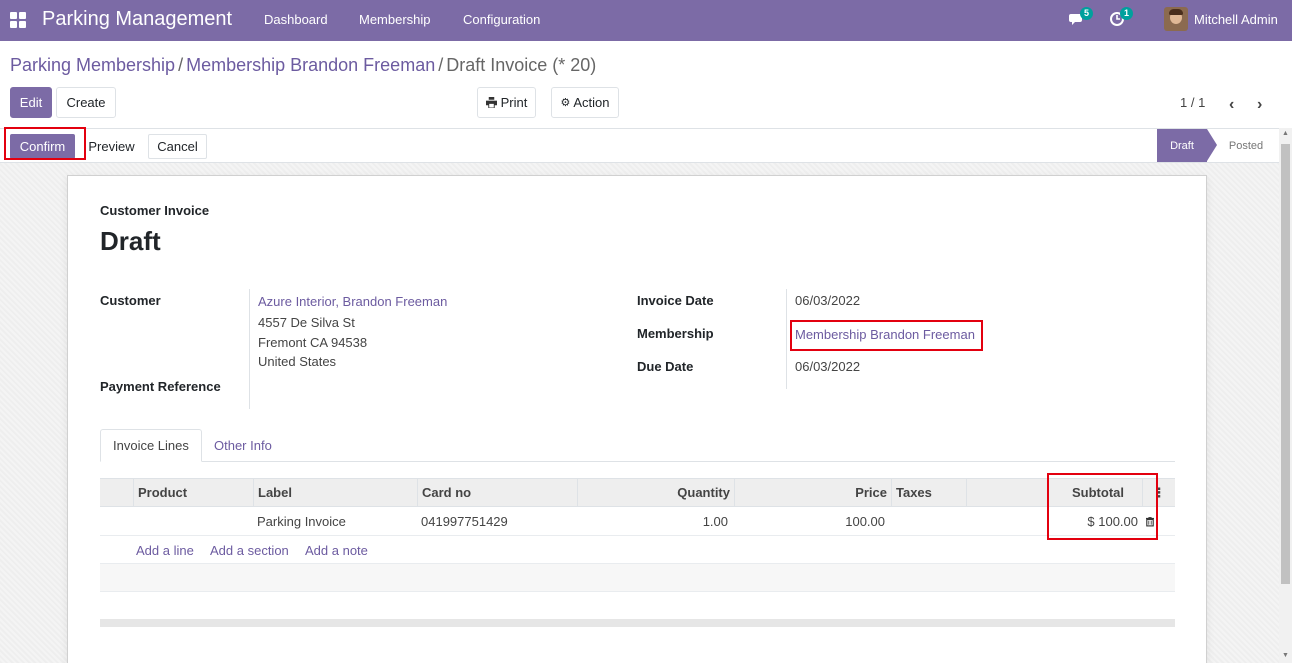 Image resolution: width=1292 pixels, height=663 pixels. Describe the element at coordinates (313, 342) in the screenshot. I see `address-line-city: Fremont CA 94538` at that location.